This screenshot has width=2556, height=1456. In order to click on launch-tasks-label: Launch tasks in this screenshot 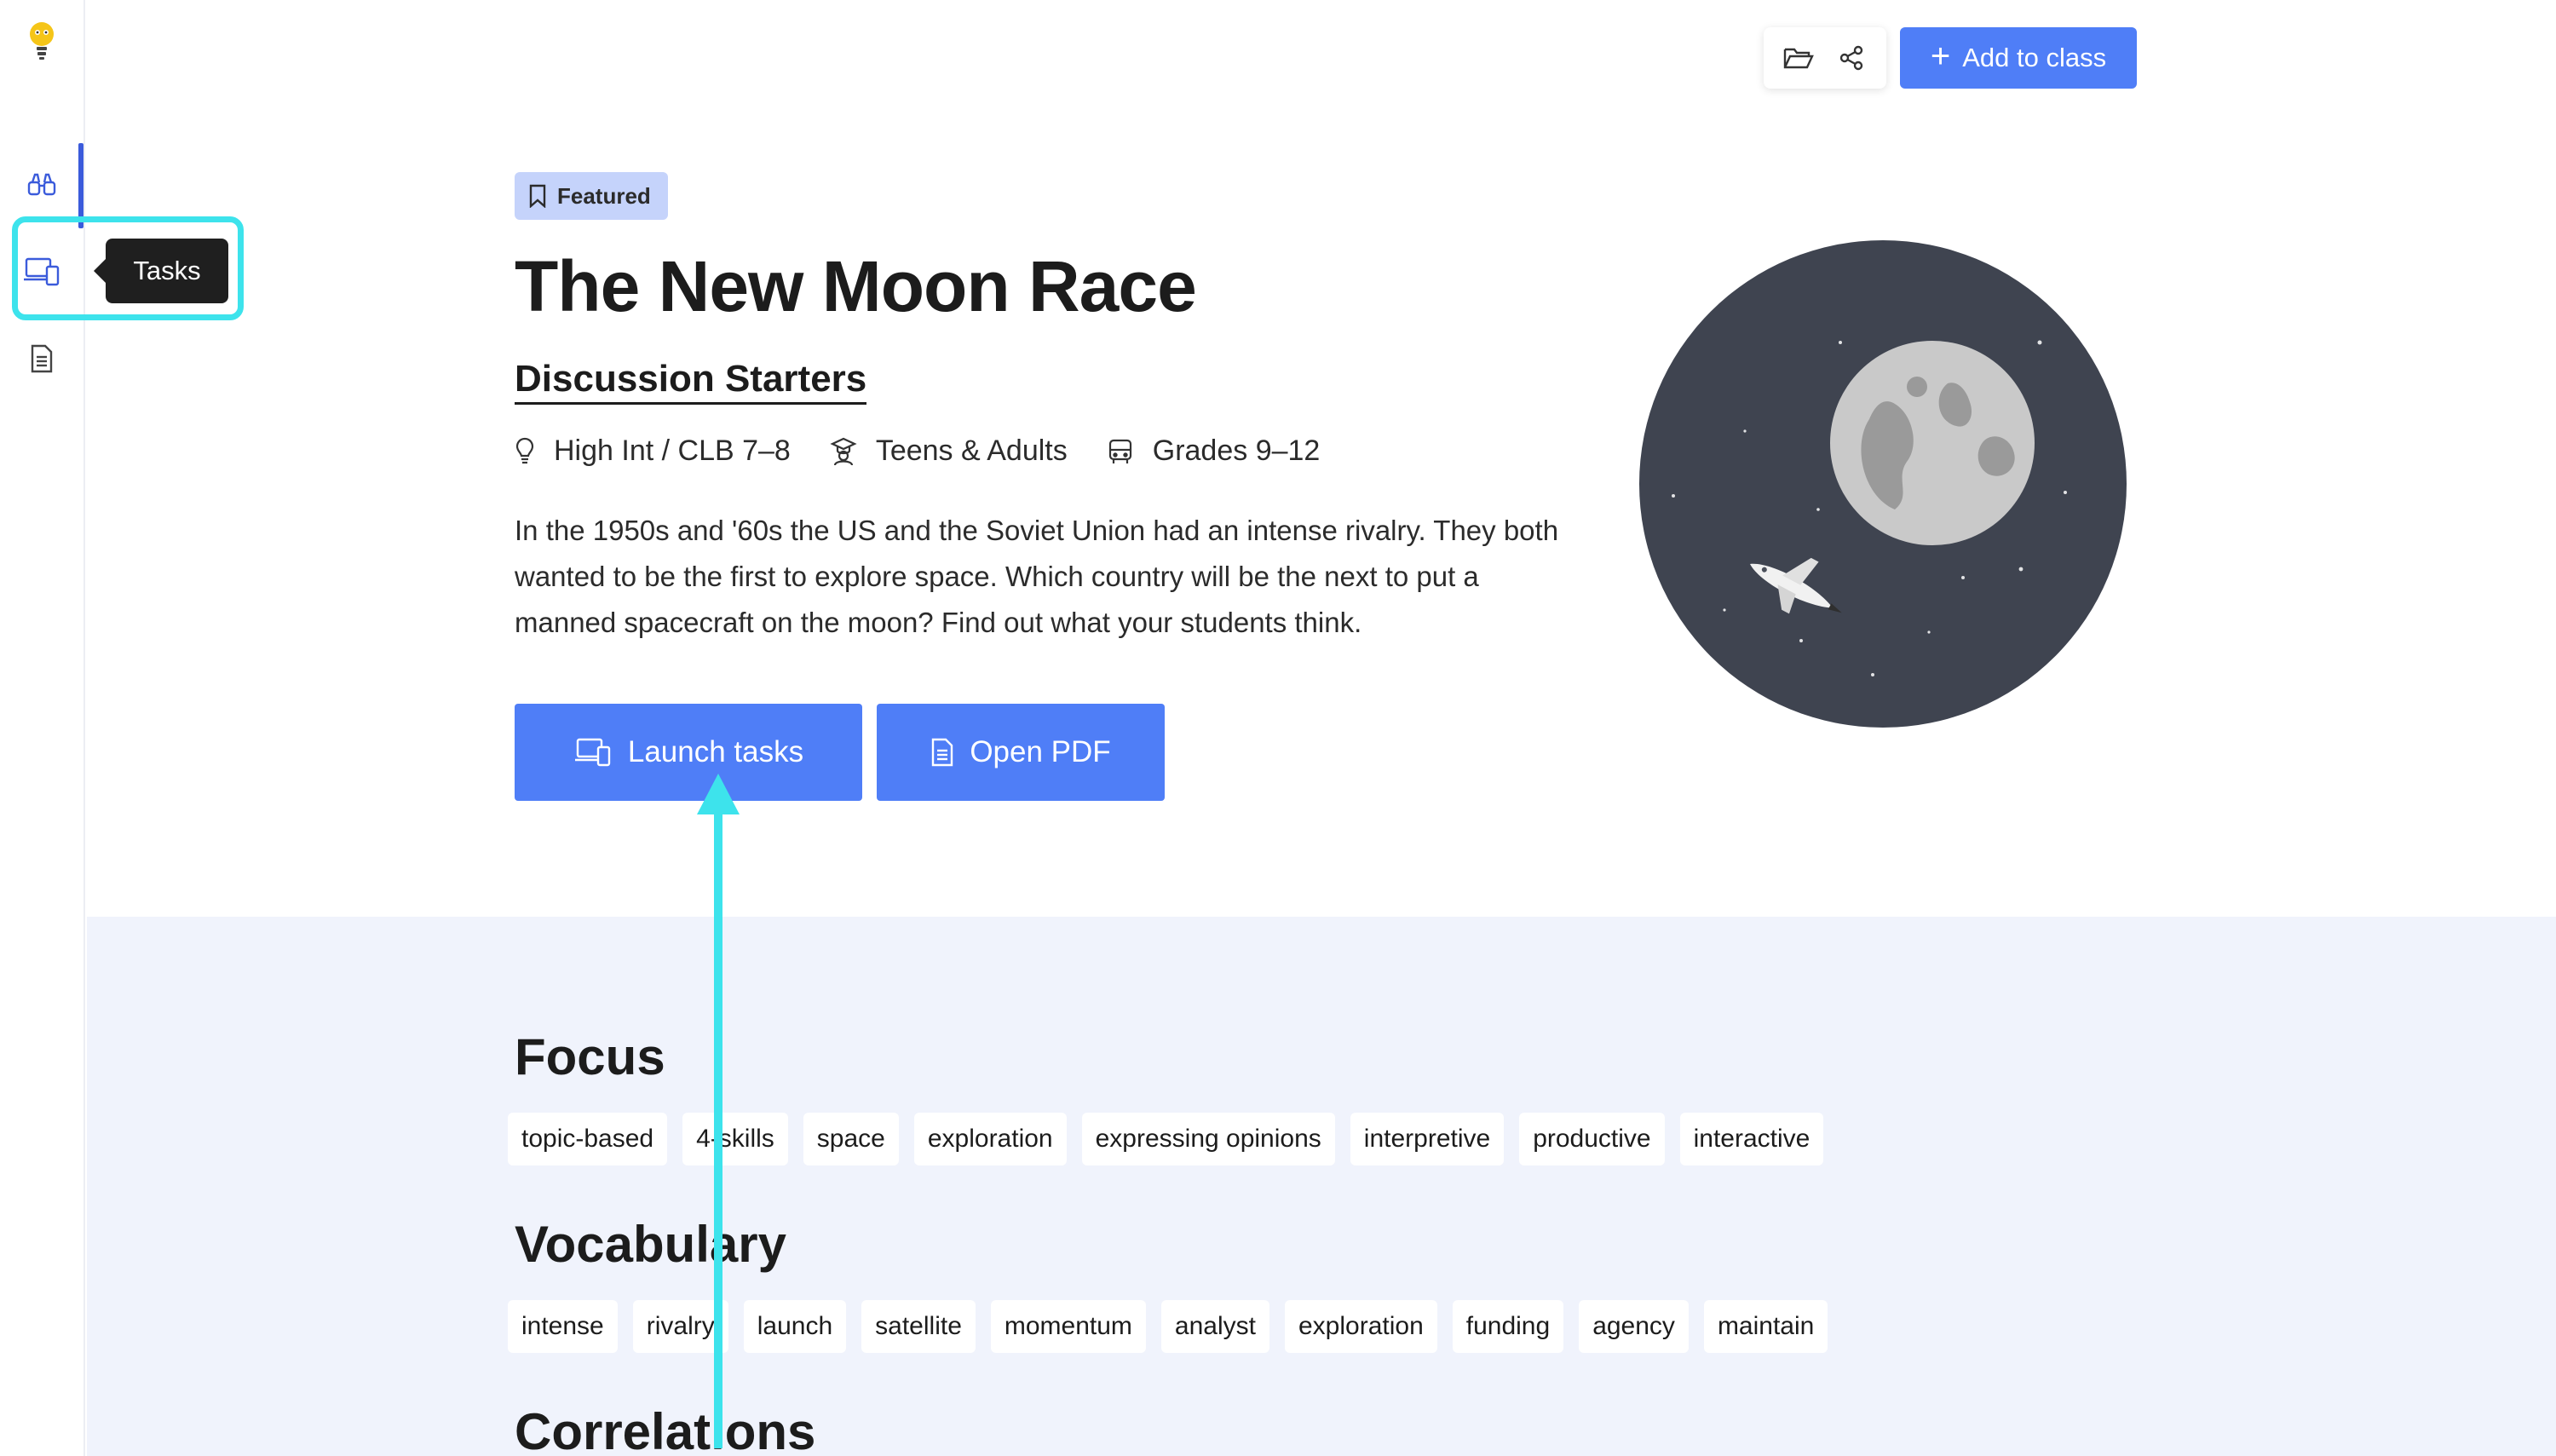, I will do `click(715, 752)`.